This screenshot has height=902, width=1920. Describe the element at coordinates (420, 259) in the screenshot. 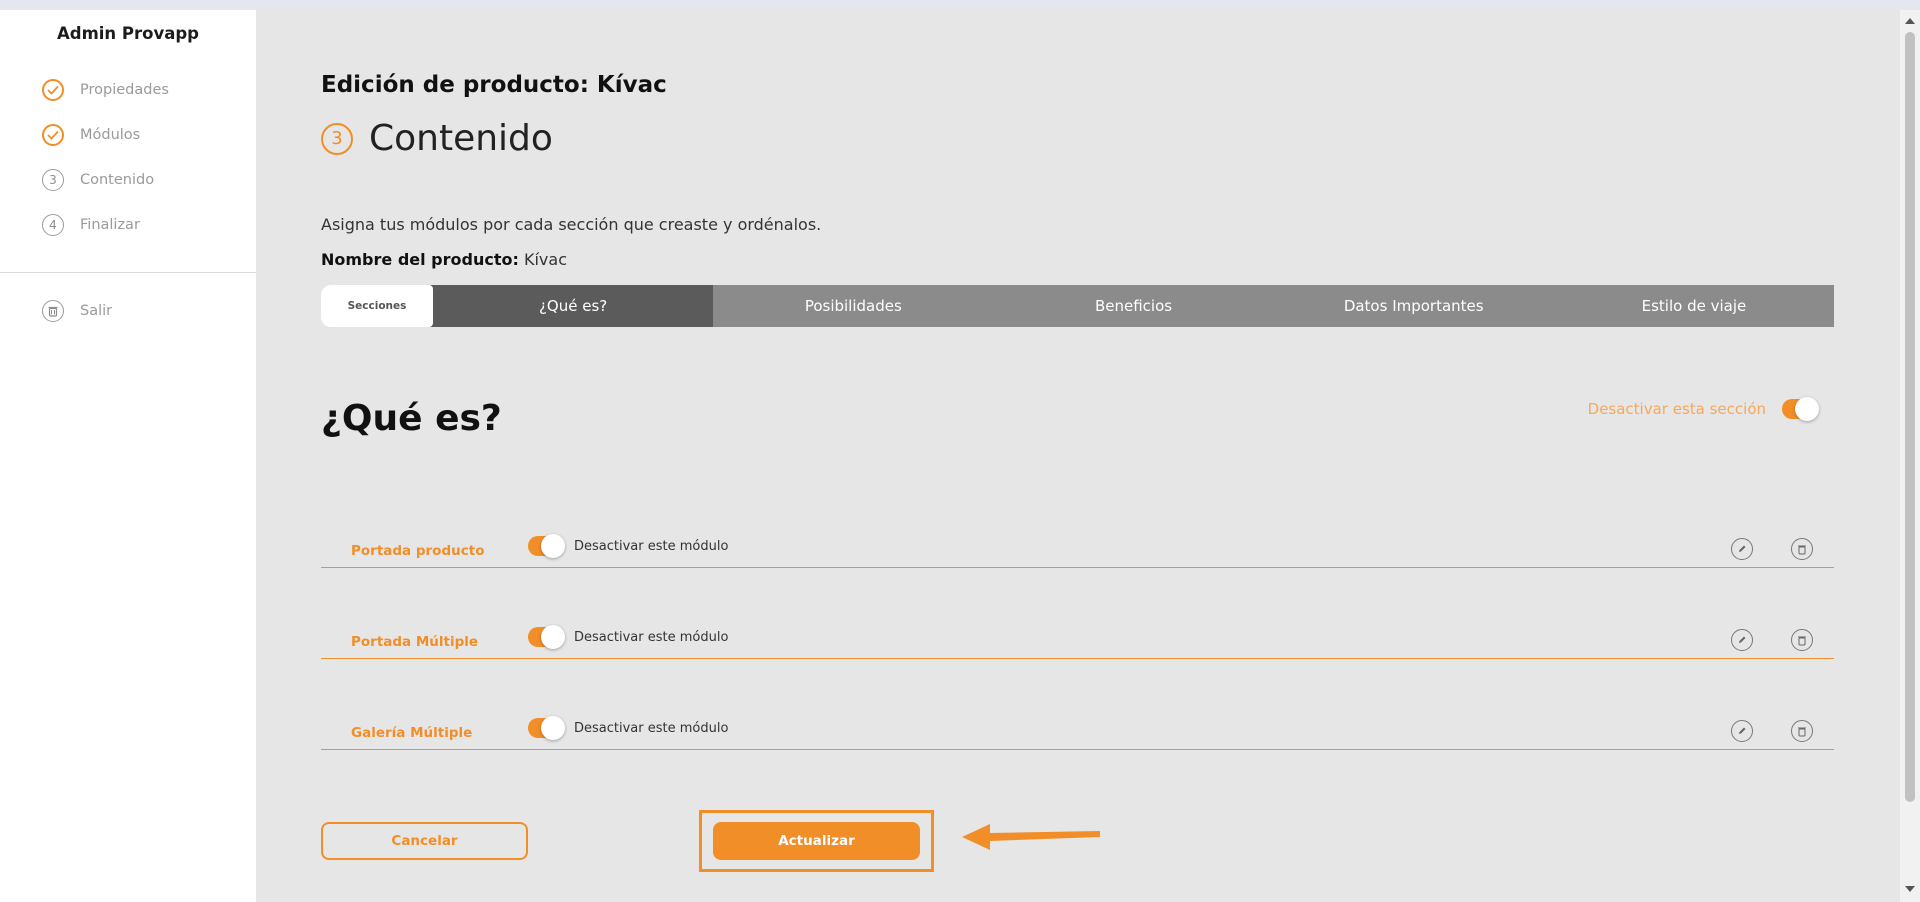

I see `product-name-label: Nombre del producto:` at that location.